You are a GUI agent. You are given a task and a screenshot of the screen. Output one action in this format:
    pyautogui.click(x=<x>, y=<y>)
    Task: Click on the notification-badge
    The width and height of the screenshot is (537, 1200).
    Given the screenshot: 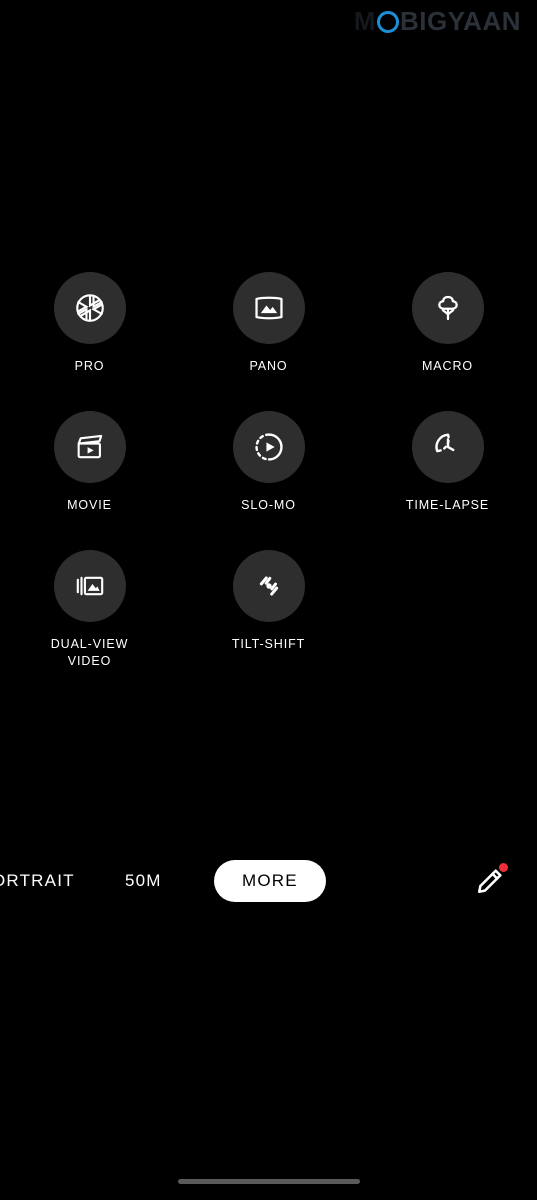 What is the action you would take?
    pyautogui.click(x=503, y=867)
    